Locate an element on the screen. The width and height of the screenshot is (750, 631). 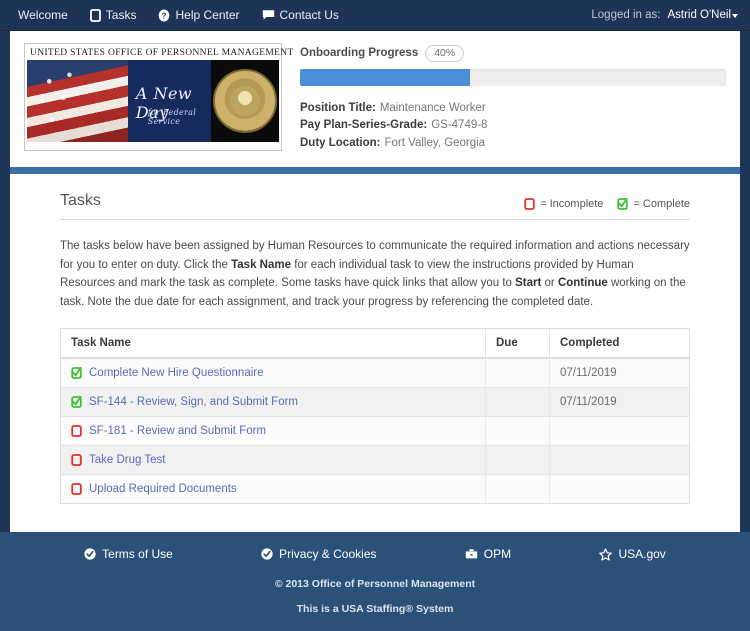
pay-plan-value: GS-4749-8 is located at coordinates (459, 125).